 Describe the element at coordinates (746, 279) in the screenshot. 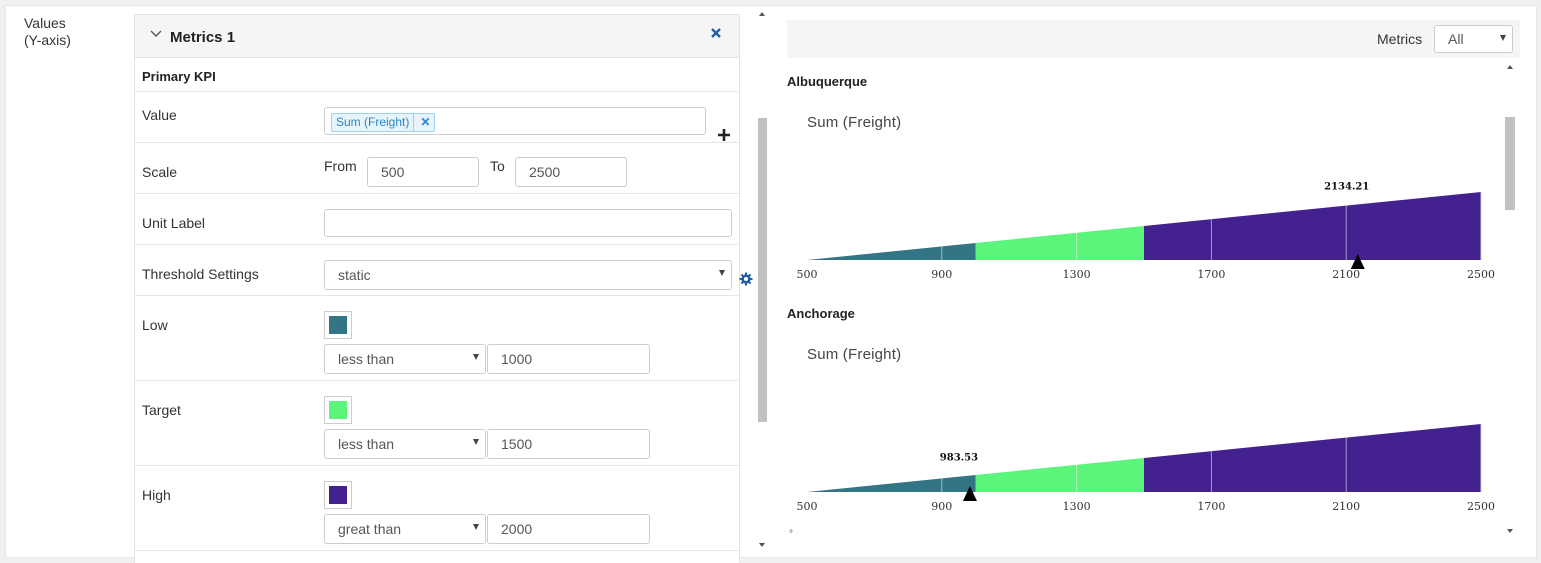

I see `gear-icon` at that location.